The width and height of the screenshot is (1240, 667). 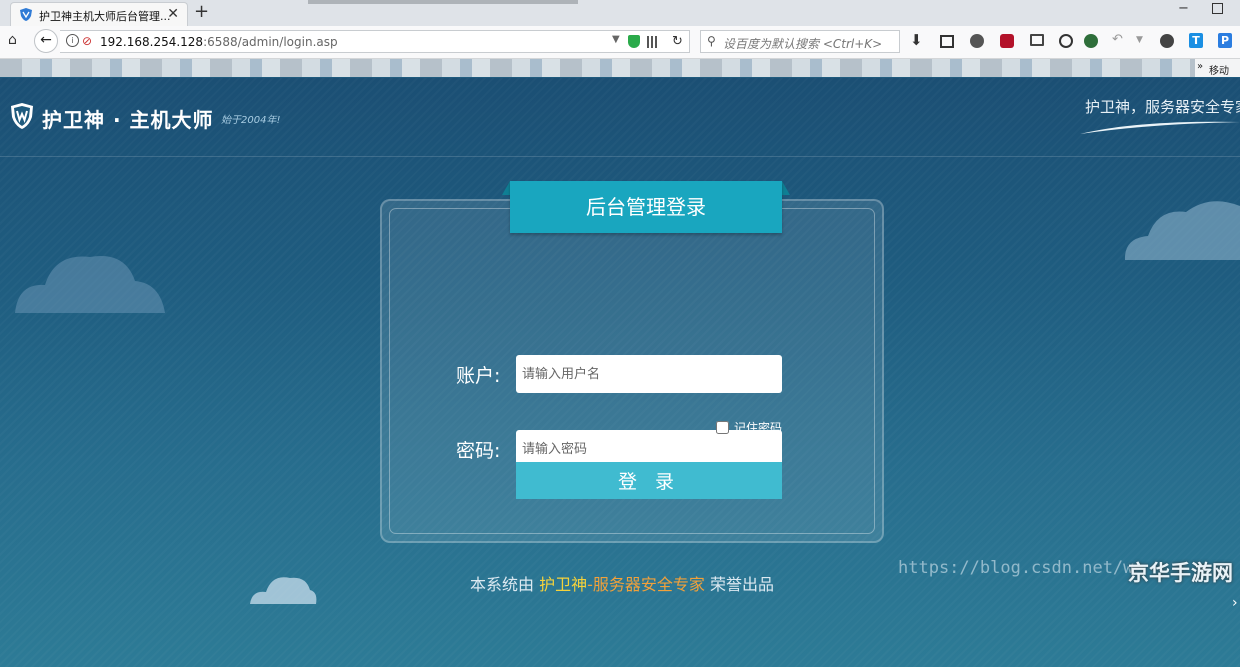 I want to click on cloud-right-decoration, so click(x=1182, y=230).